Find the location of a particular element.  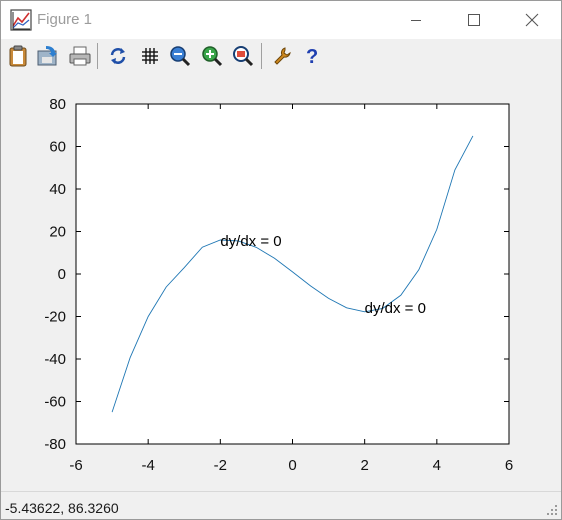

grid-button is located at coordinates (150, 56).